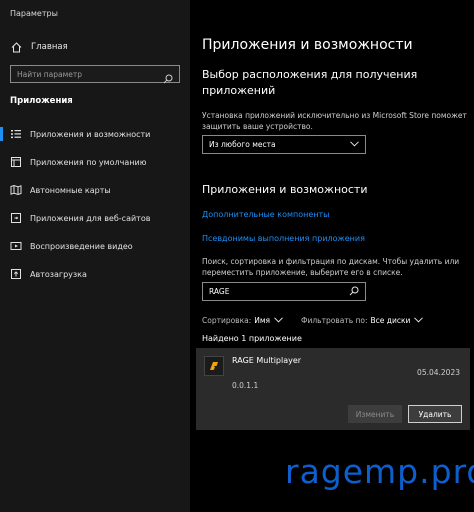 The width and height of the screenshot is (474, 512). What do you see at coordinates (257, 126) in the screenshot?
I see `location-description-line2: защитить ваше устройство.` at bounding box center [257, 126].